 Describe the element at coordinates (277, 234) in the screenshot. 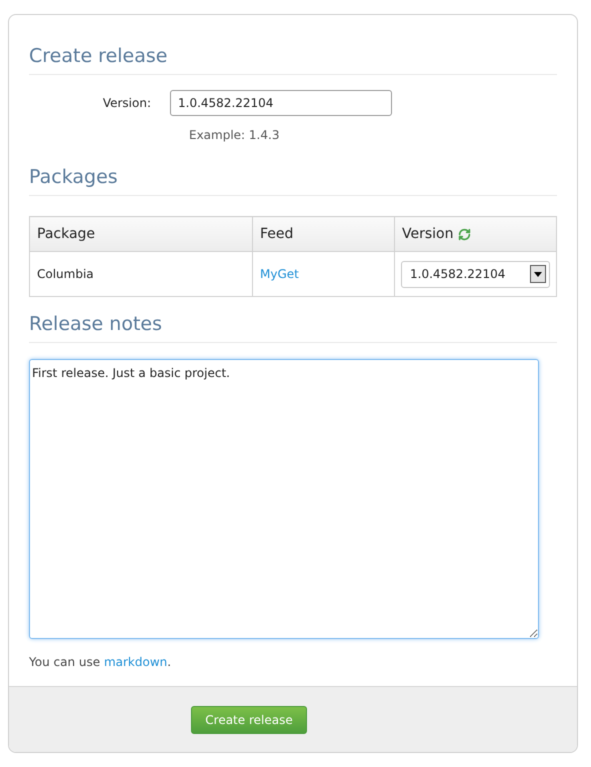

I see `column-title: Feed` at that location.